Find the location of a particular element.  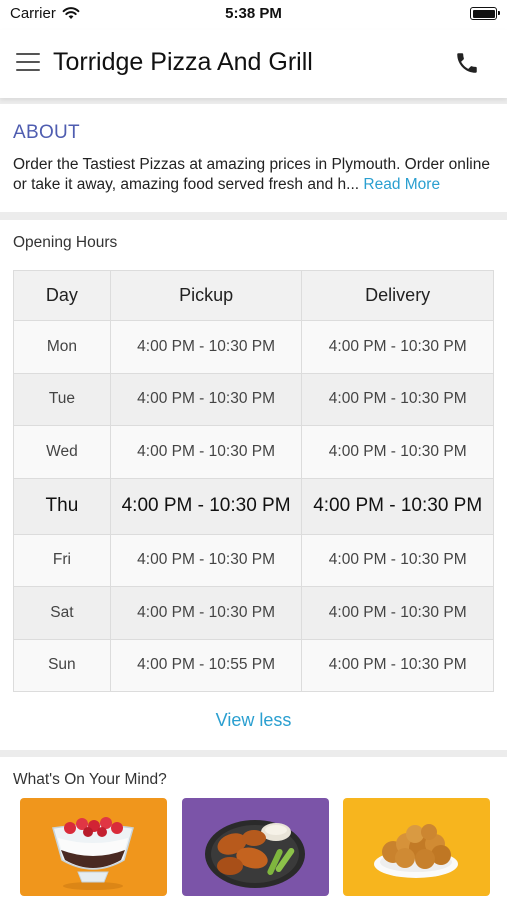

hours-cell-day: Sat is located at coordinates (62, 613).